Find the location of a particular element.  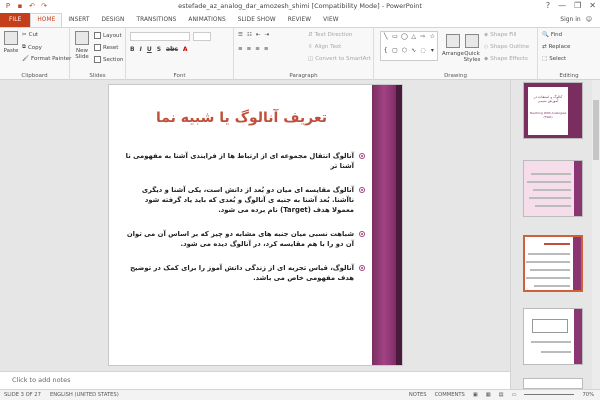

shape-fill-button: ◈ Shape Fill is located at coordinates (500, 35).